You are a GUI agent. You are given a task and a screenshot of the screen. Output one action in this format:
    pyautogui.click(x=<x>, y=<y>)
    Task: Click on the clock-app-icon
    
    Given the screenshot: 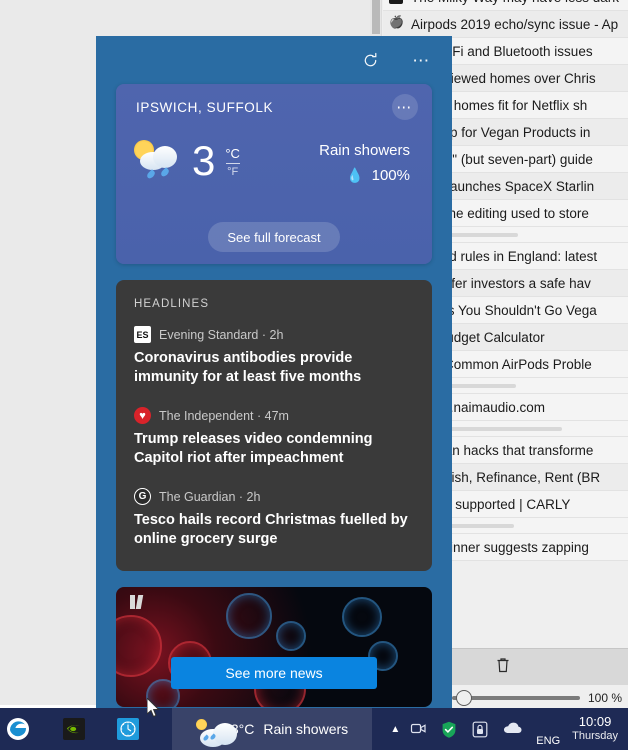 What is the action you would take?
    pyautogui.click(x=128, y=729)
    